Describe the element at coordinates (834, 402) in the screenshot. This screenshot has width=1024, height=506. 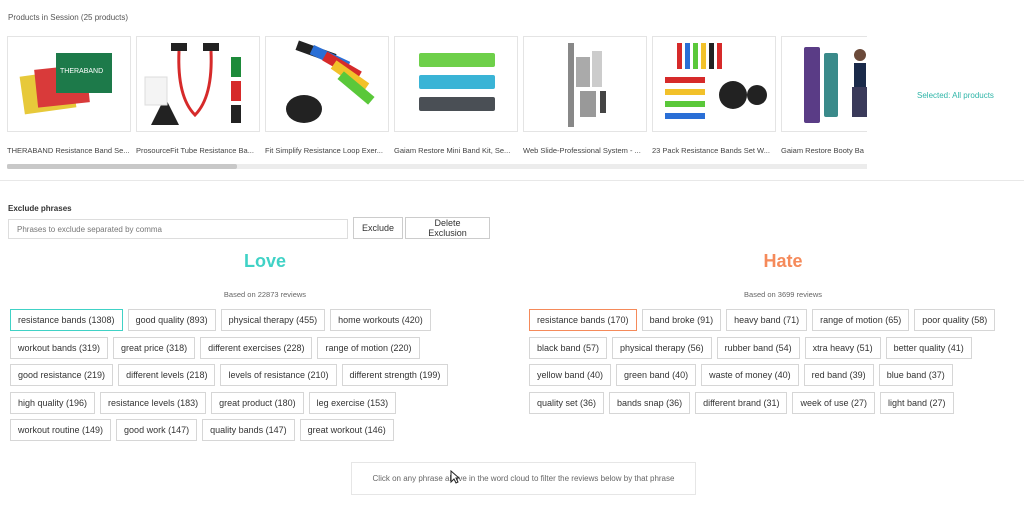
I see `hate-phrase: week of use (27)` at that location.